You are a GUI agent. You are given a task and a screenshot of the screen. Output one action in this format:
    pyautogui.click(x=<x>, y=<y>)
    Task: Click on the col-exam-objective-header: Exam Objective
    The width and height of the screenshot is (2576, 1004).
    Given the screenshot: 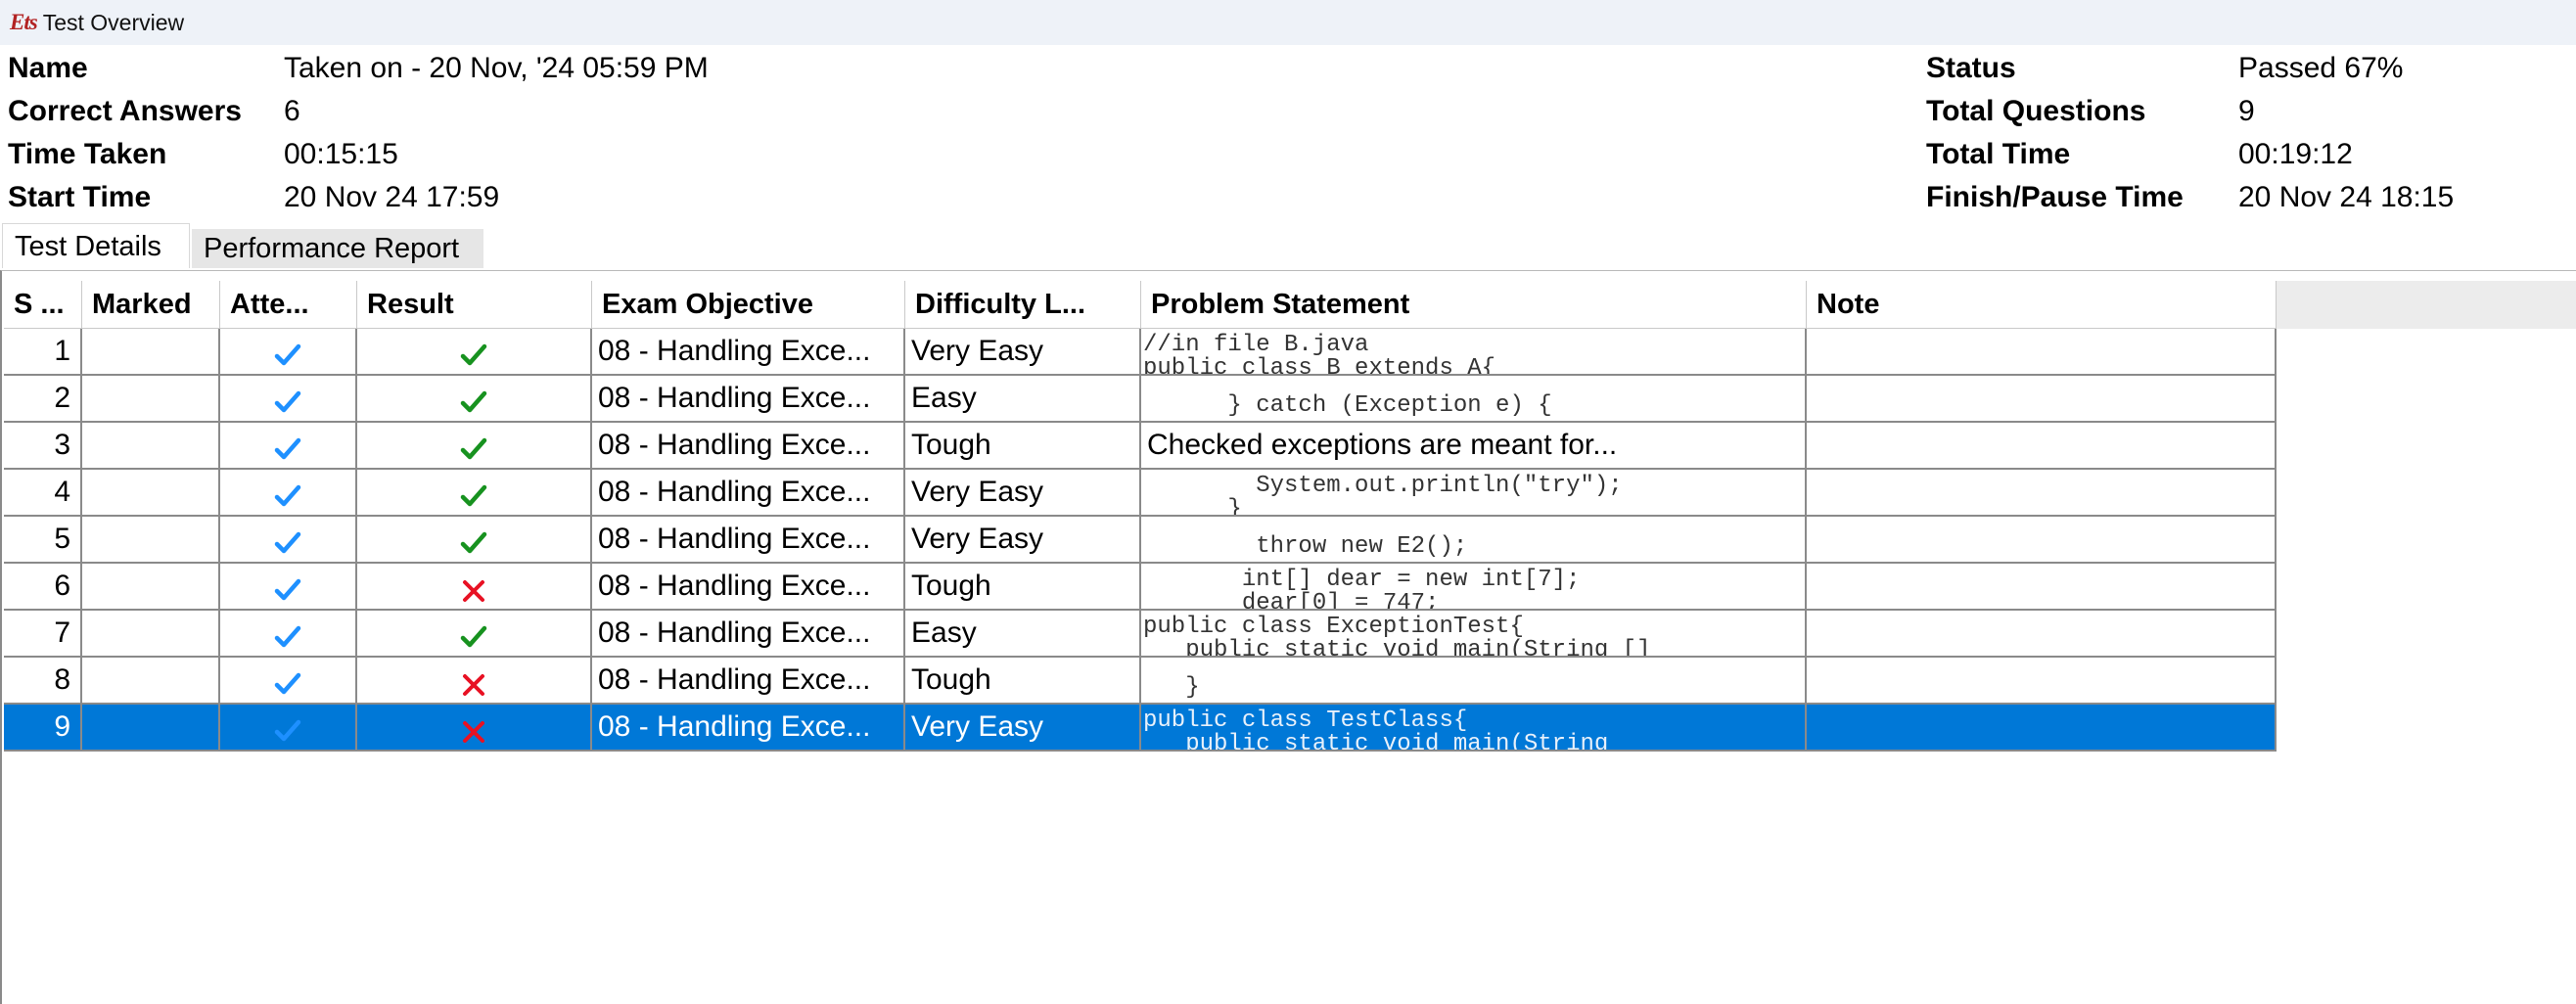 What is the action you would take?
    pyautogui.click(x=749, y=305)
    